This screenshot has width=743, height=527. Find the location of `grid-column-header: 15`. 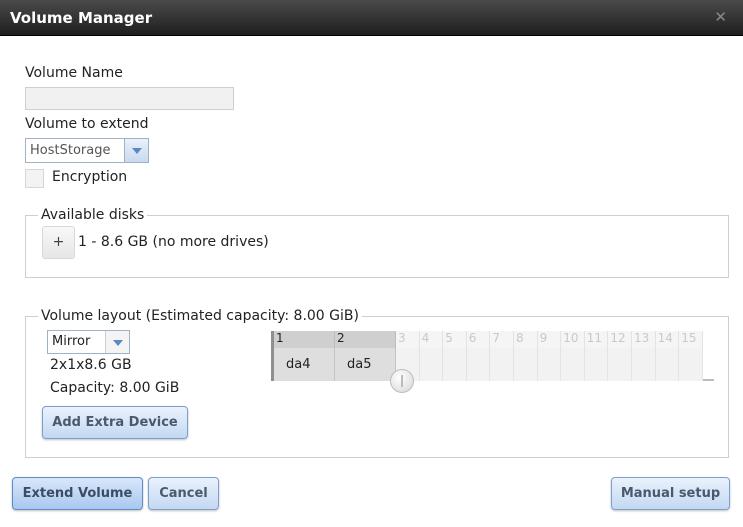

grid-column-header: 15 is located at coordinates (691, 339).